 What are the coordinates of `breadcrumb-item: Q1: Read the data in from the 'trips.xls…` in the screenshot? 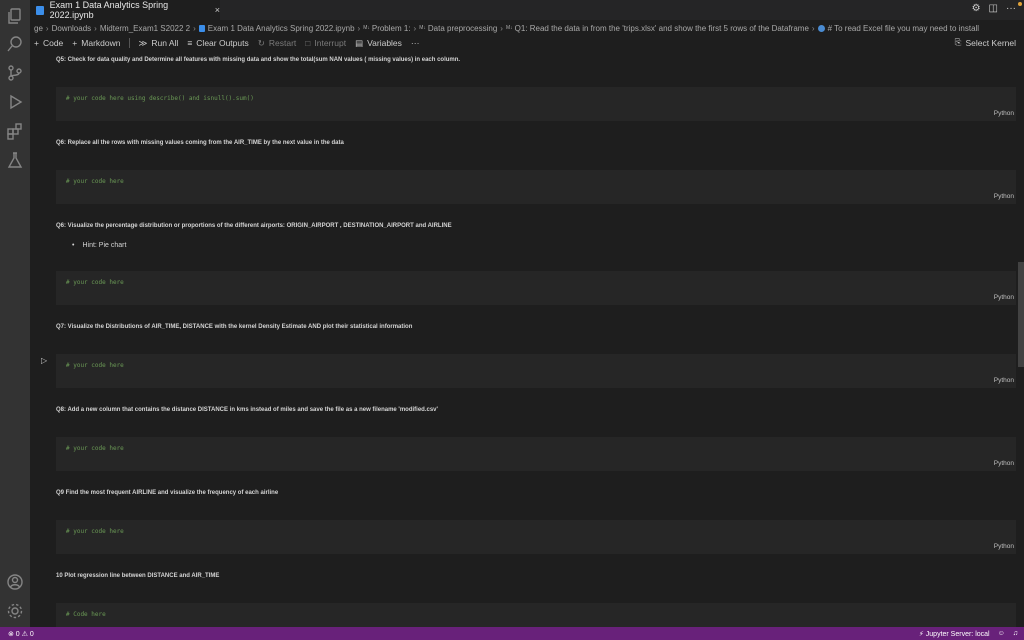 It's located at (662, 28).